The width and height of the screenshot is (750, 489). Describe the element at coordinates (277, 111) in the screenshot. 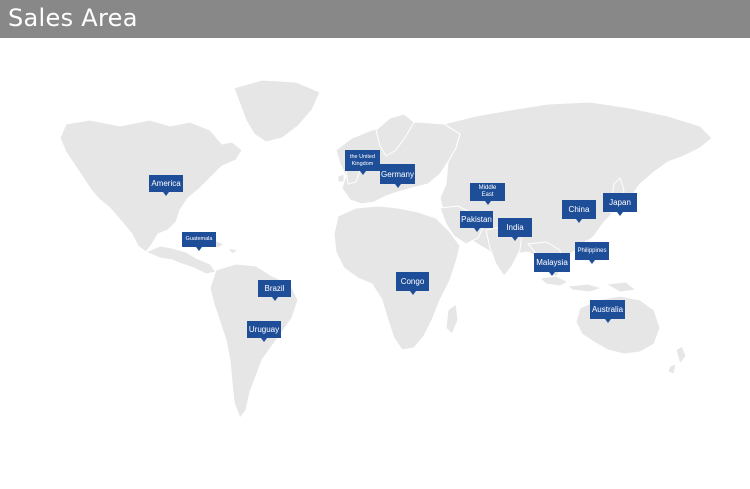

I see `greenland-landmass` at that location.